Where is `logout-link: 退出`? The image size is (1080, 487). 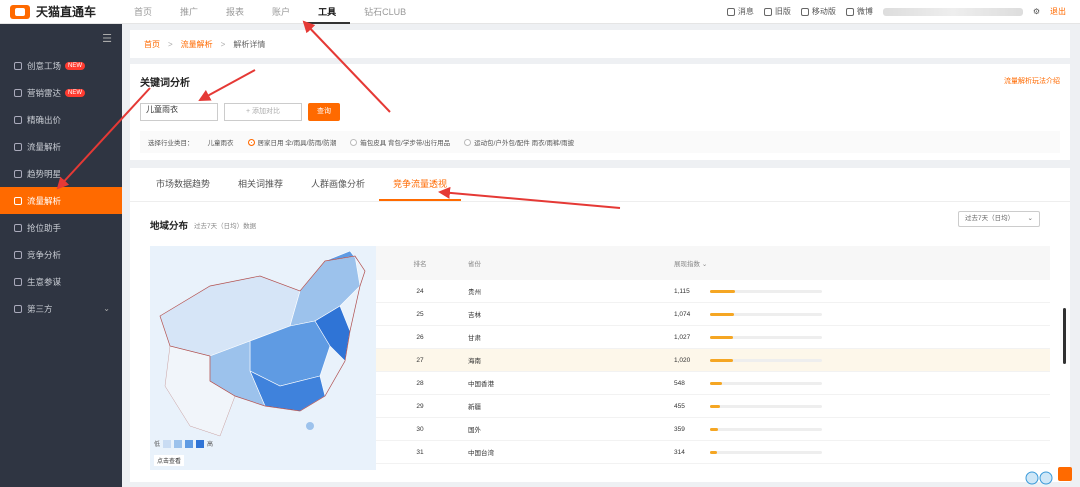
logout-link: 退出 is located at coordinates (1058, 11).